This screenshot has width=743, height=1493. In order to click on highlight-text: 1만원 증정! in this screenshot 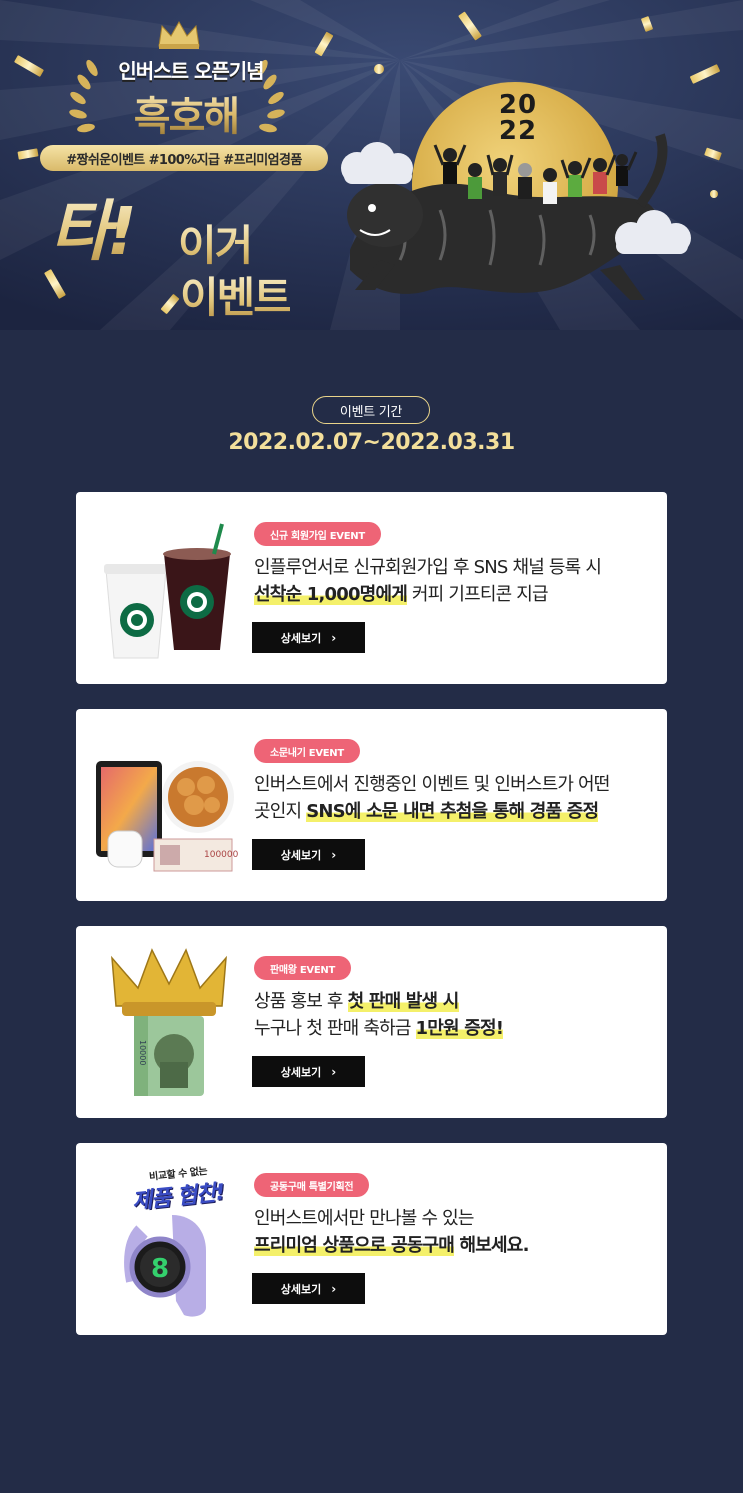, I will do `click(459, 1028)`.